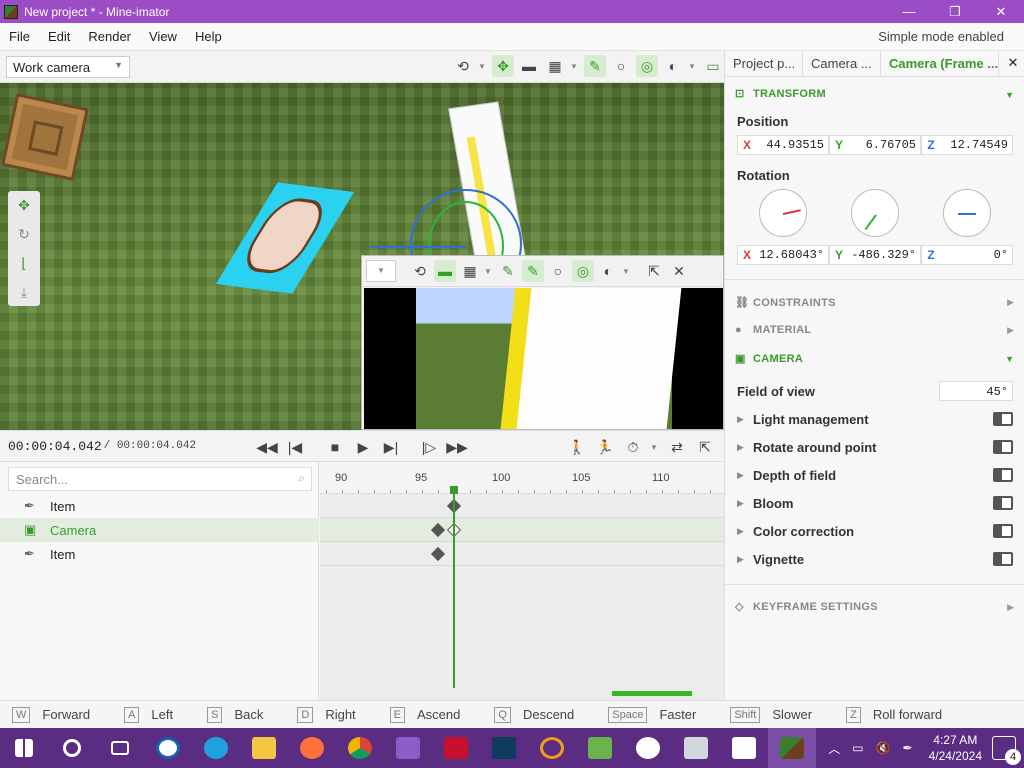  I want to click on prop-rotate-around-point: ▶ Rotate around point, so click(875, 447).